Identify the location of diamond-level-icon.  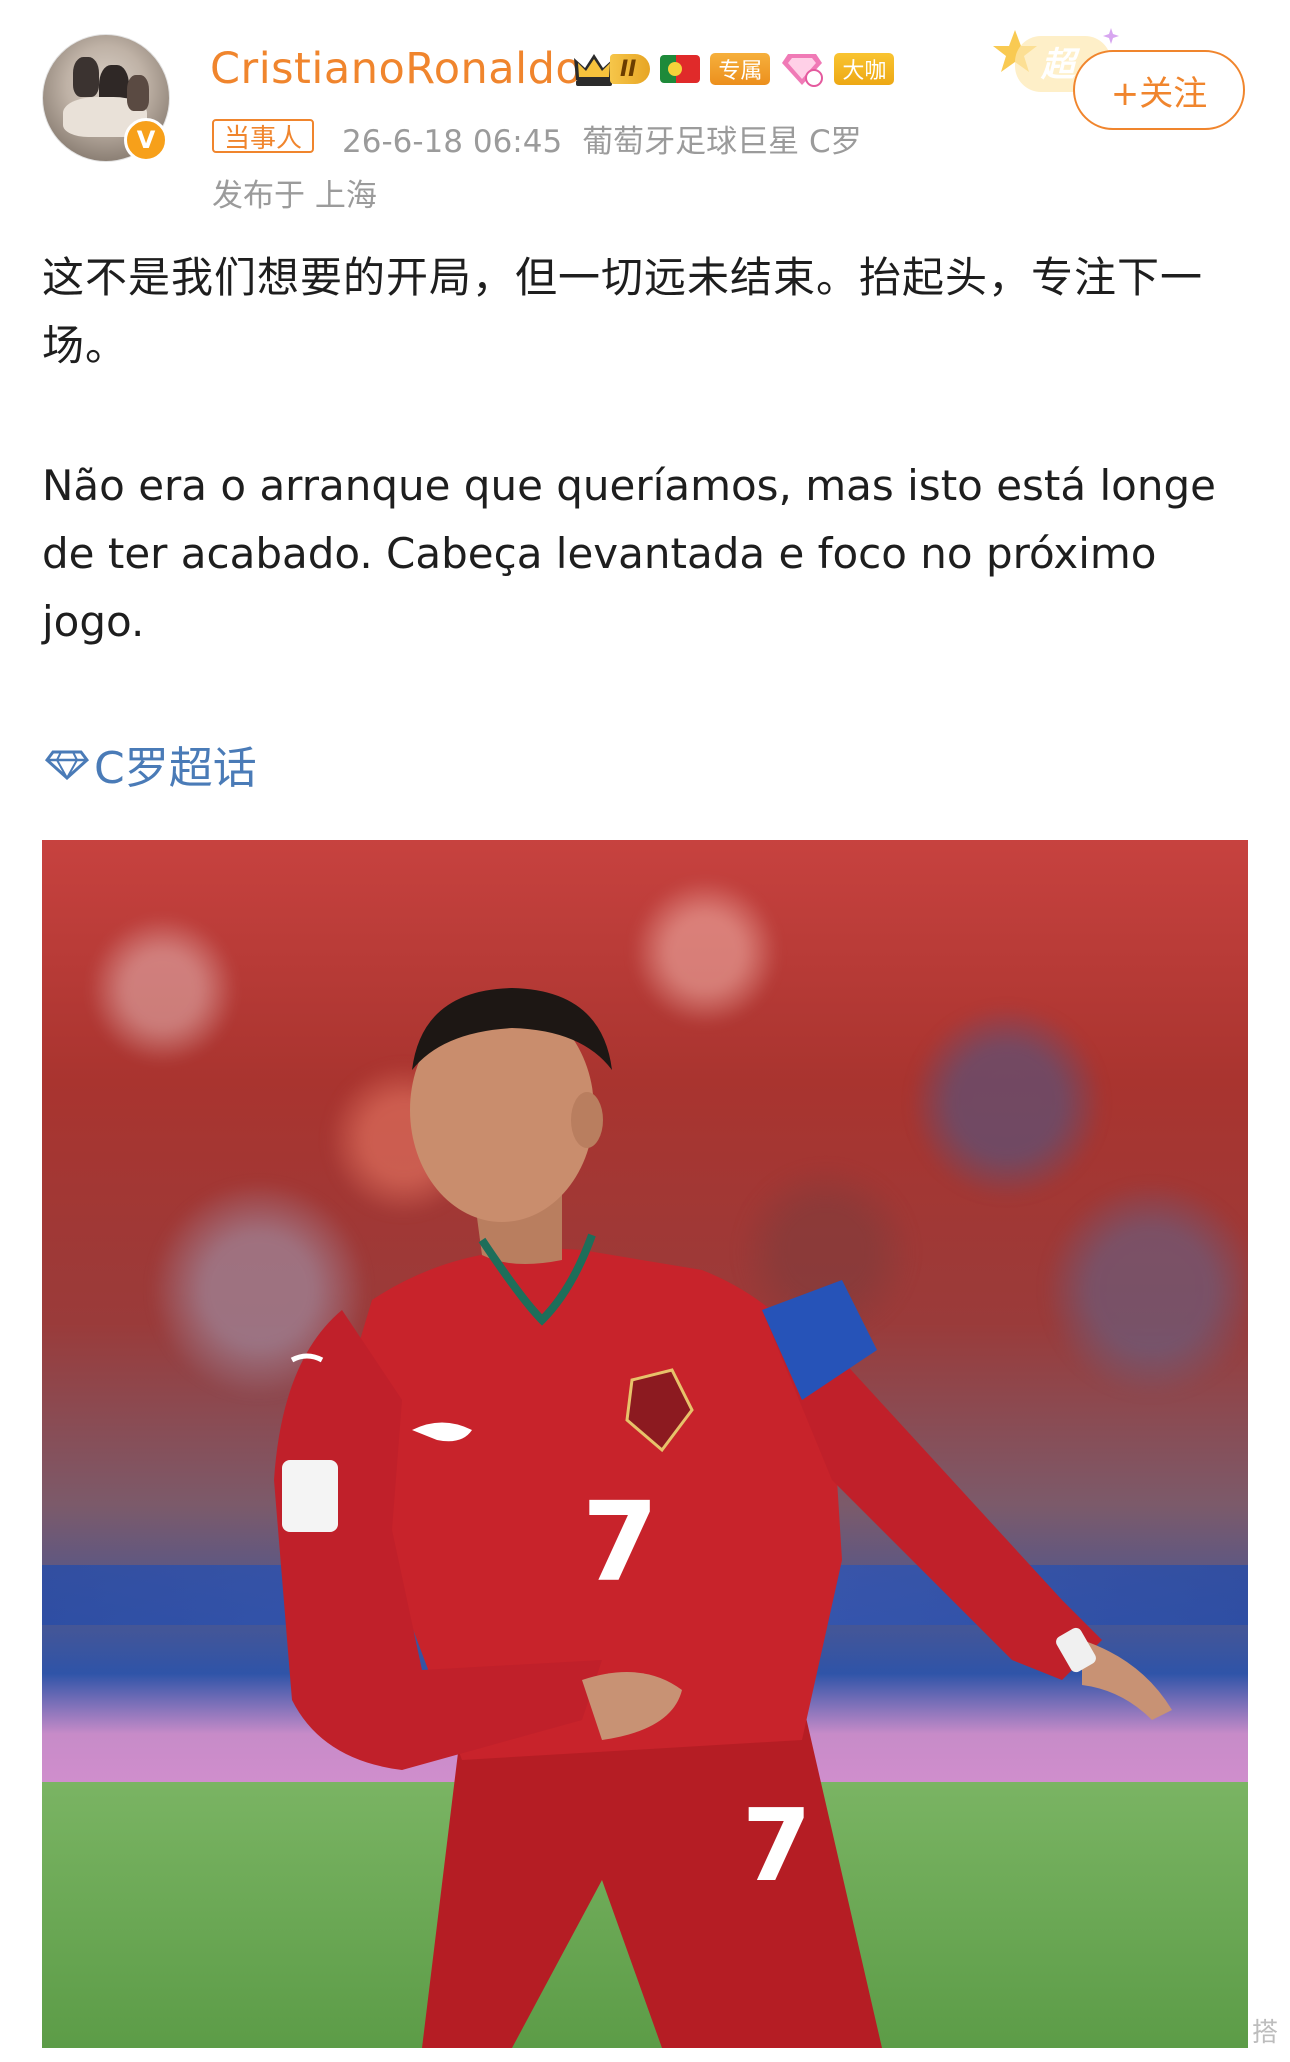
(802, 69).